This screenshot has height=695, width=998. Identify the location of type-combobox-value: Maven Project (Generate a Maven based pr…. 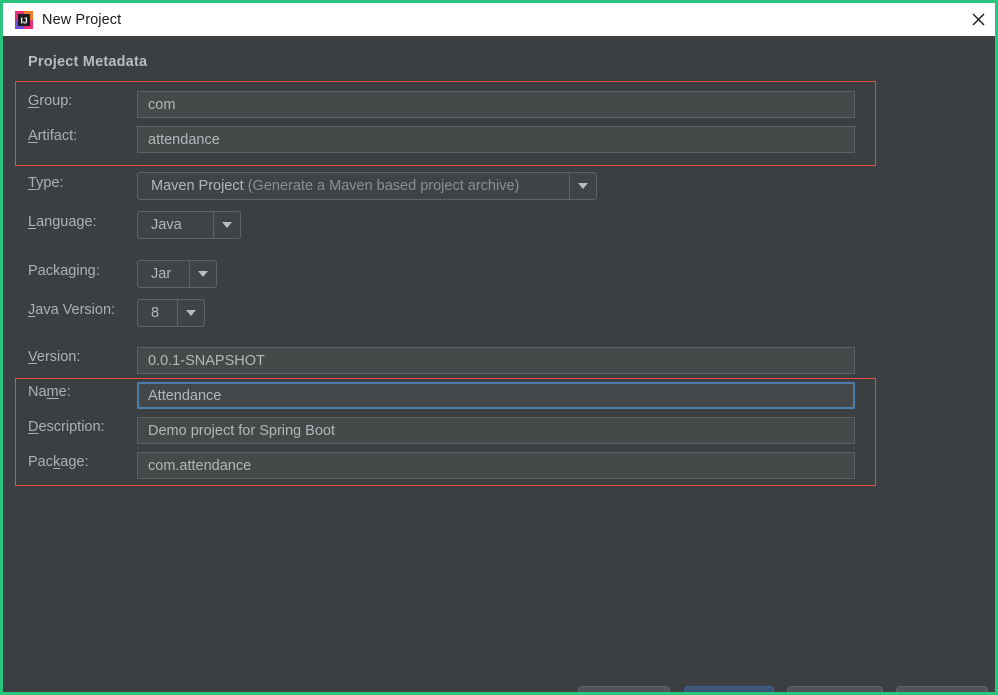
(335, 186).